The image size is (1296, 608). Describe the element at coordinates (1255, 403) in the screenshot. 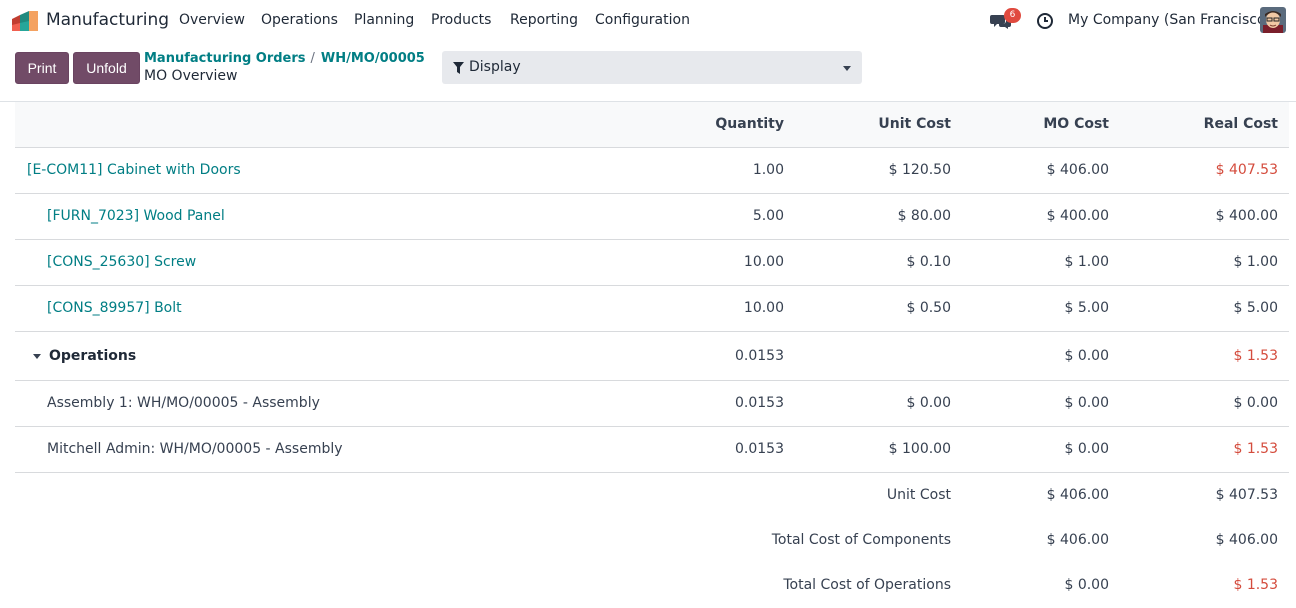

I see `real-cost-cell: $ 0.00` at that location.